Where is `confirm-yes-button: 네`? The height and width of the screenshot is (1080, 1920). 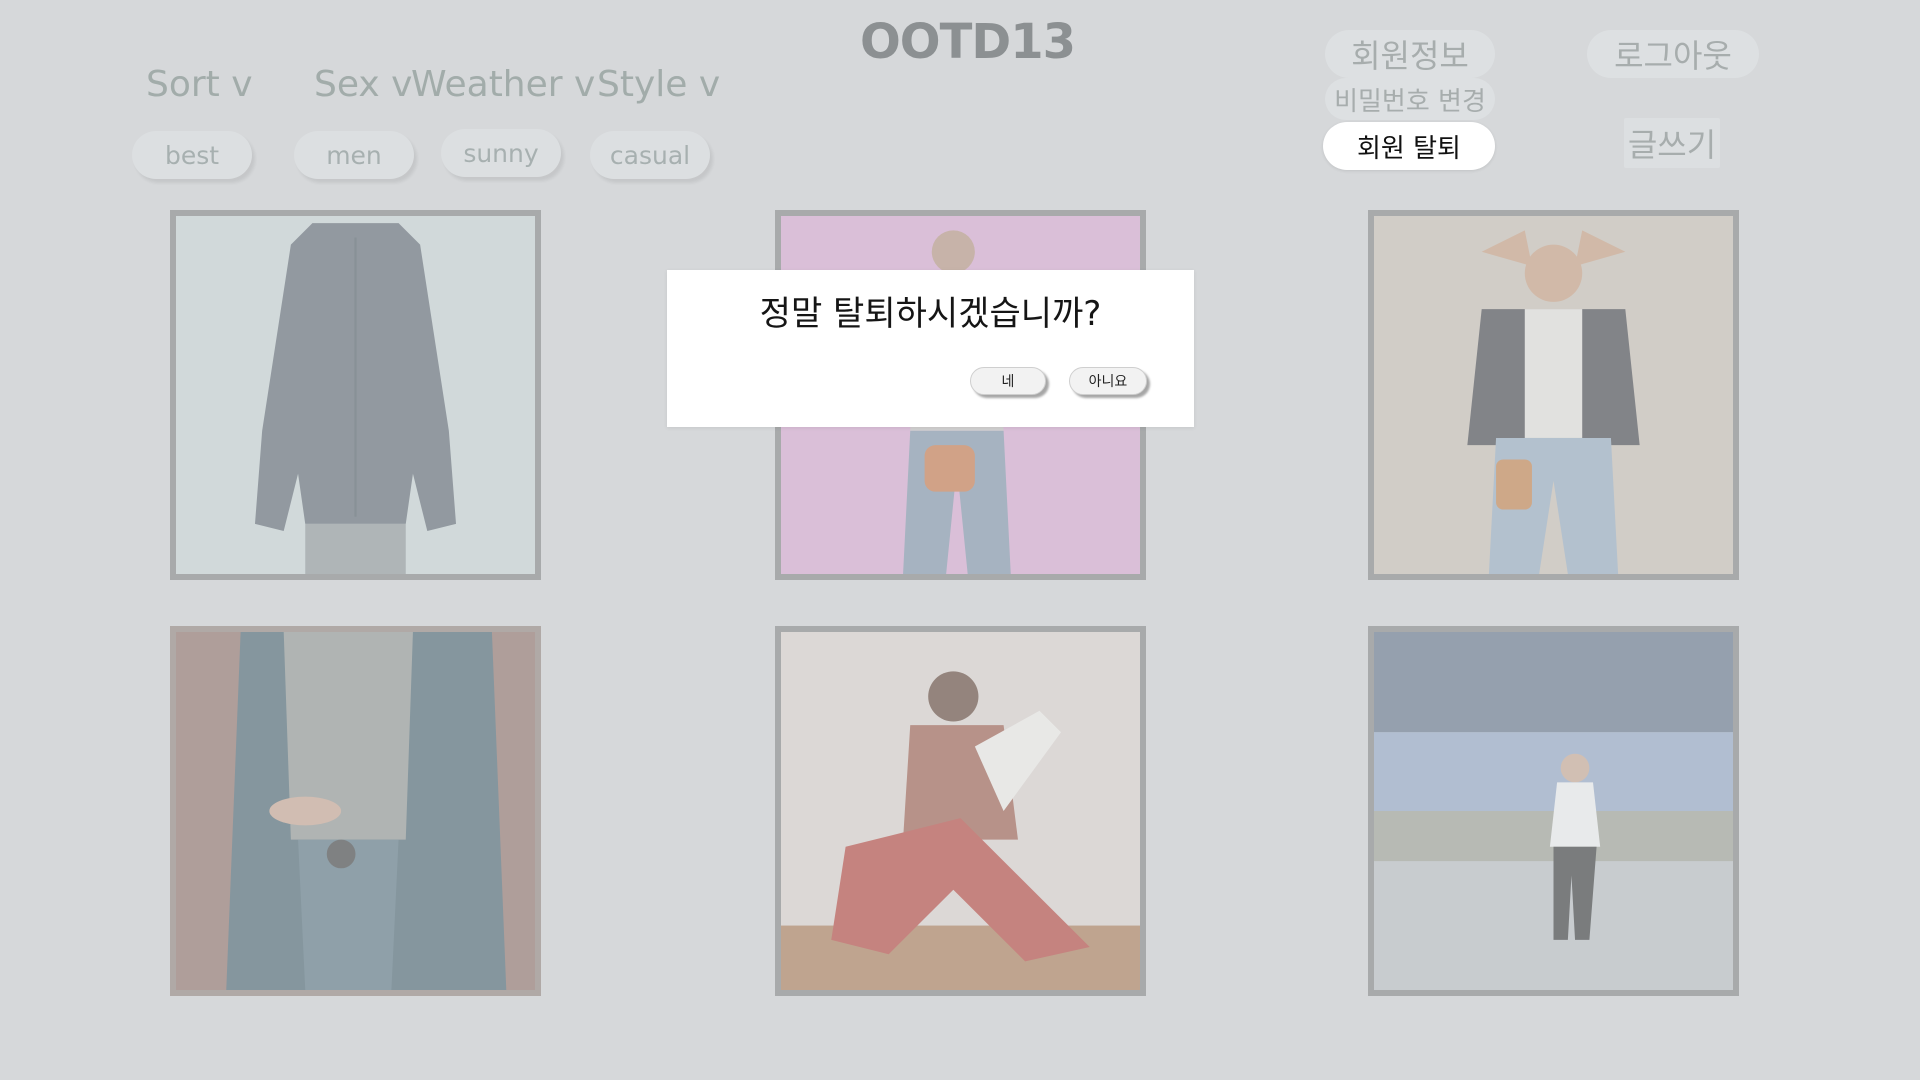 confirm-yes-button: 네 is located at coordinates (1008, 381).